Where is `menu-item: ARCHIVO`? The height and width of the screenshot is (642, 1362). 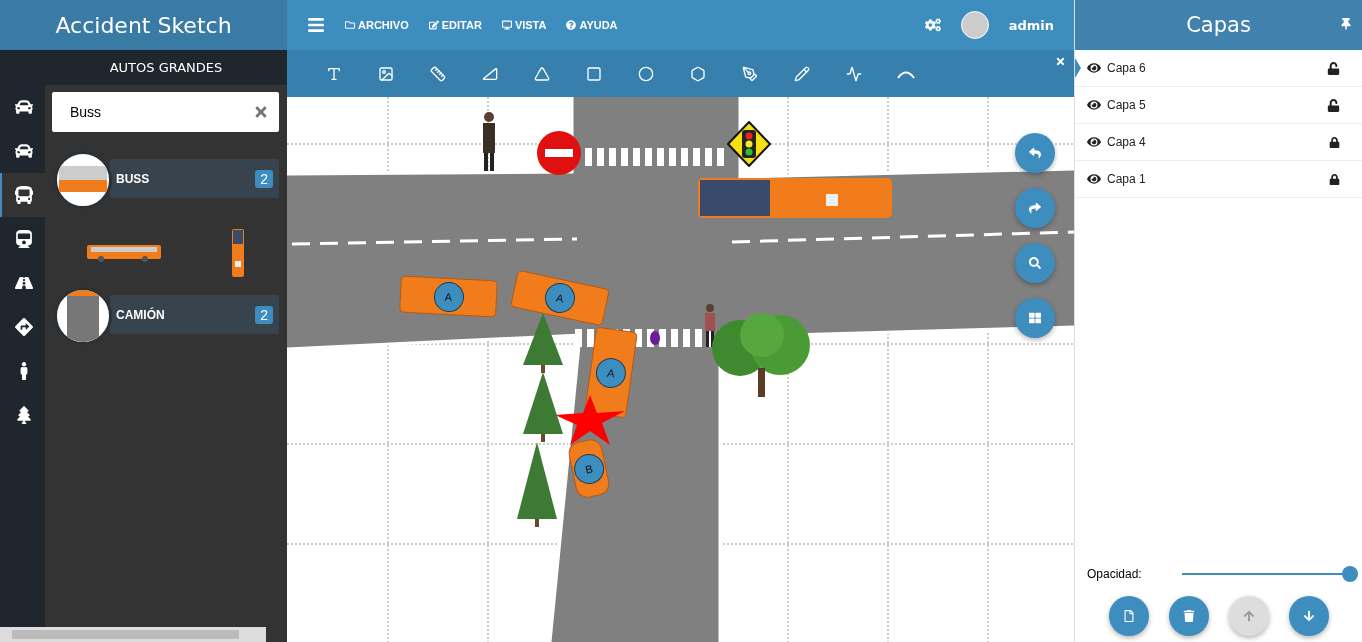 menu-item: ARCHIVO is located at coordinates (377, 25).